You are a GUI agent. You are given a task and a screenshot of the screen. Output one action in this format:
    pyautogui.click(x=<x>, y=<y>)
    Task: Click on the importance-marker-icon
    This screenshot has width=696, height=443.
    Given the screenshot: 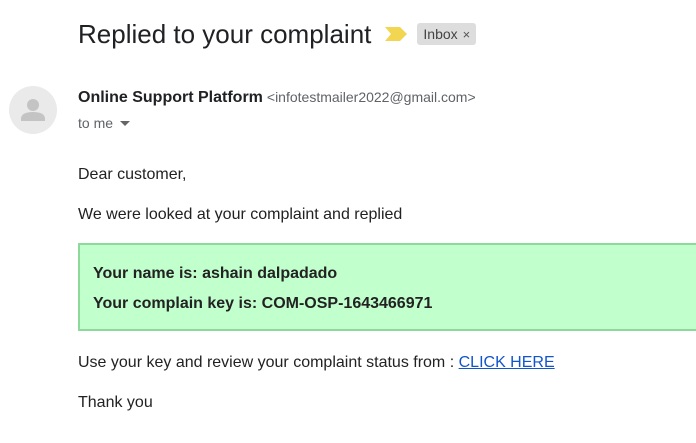 What is the action you would take?
    pyautogui.click(x=396, y=34)
    